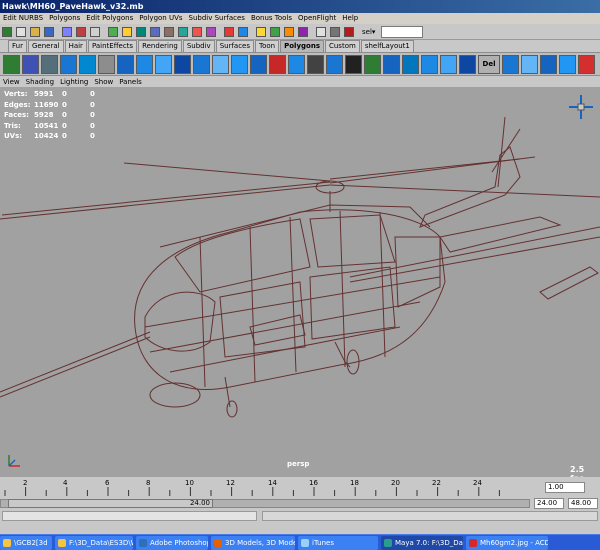  What do you see at coordinates (182, 64) in the screenshot?
I see `extrude-face-icon` at bounding box center [182, 64].